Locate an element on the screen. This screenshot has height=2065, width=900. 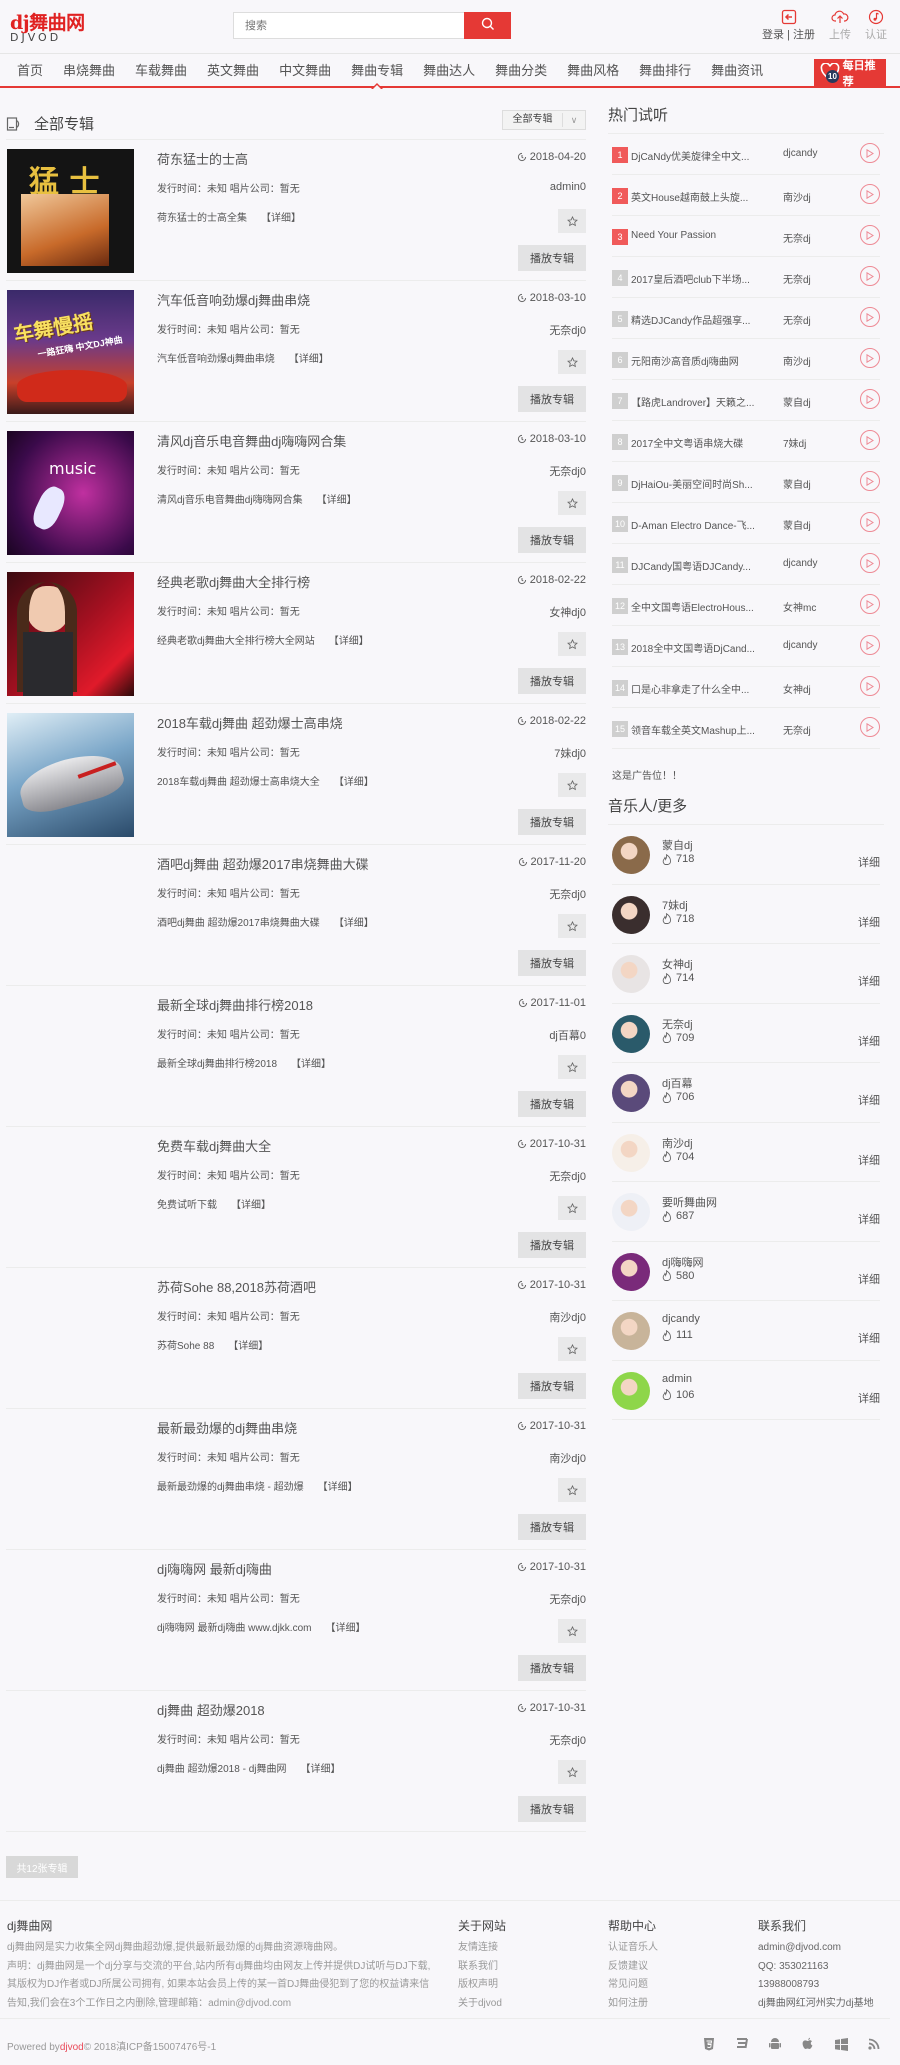
artist-name-link: 女神dj is located at coordinates (677, 964).